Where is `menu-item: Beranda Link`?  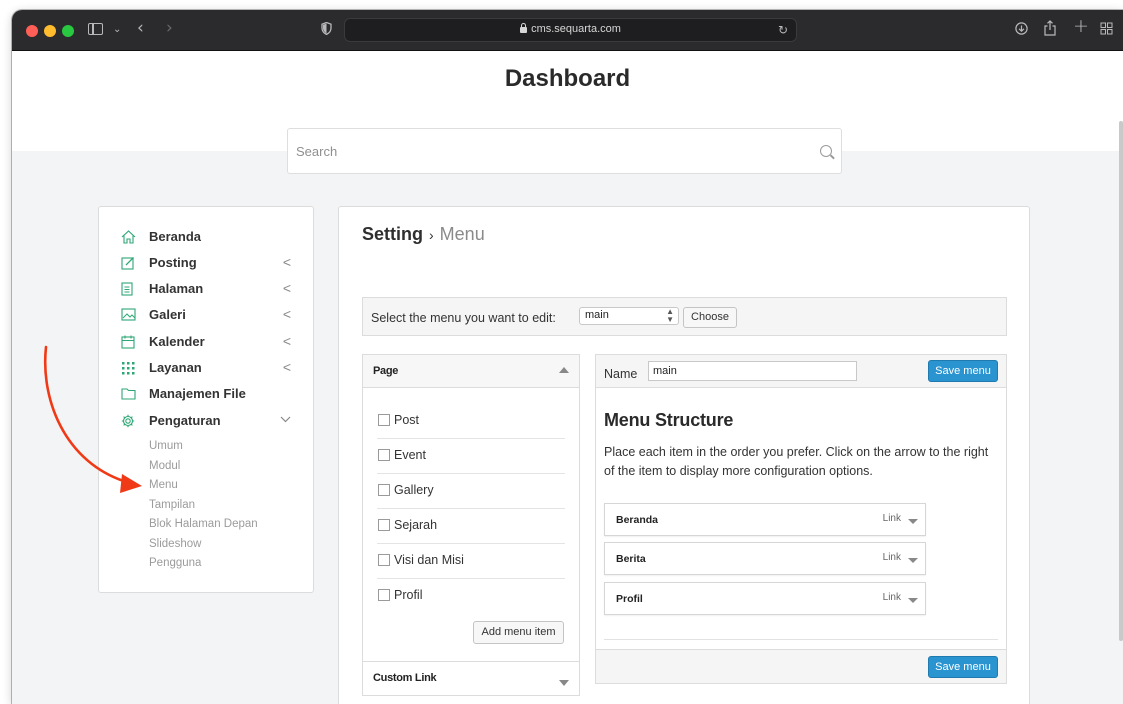 menu-item: Beranda Link is located at coordinates (765, 519).